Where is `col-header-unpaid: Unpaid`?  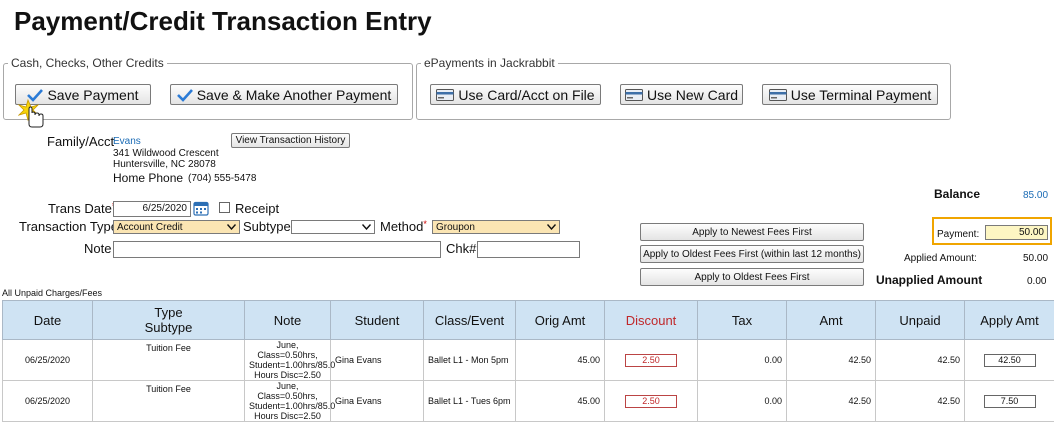
col-header-unpaid: Unpaid is located at coordinates (920, 320).